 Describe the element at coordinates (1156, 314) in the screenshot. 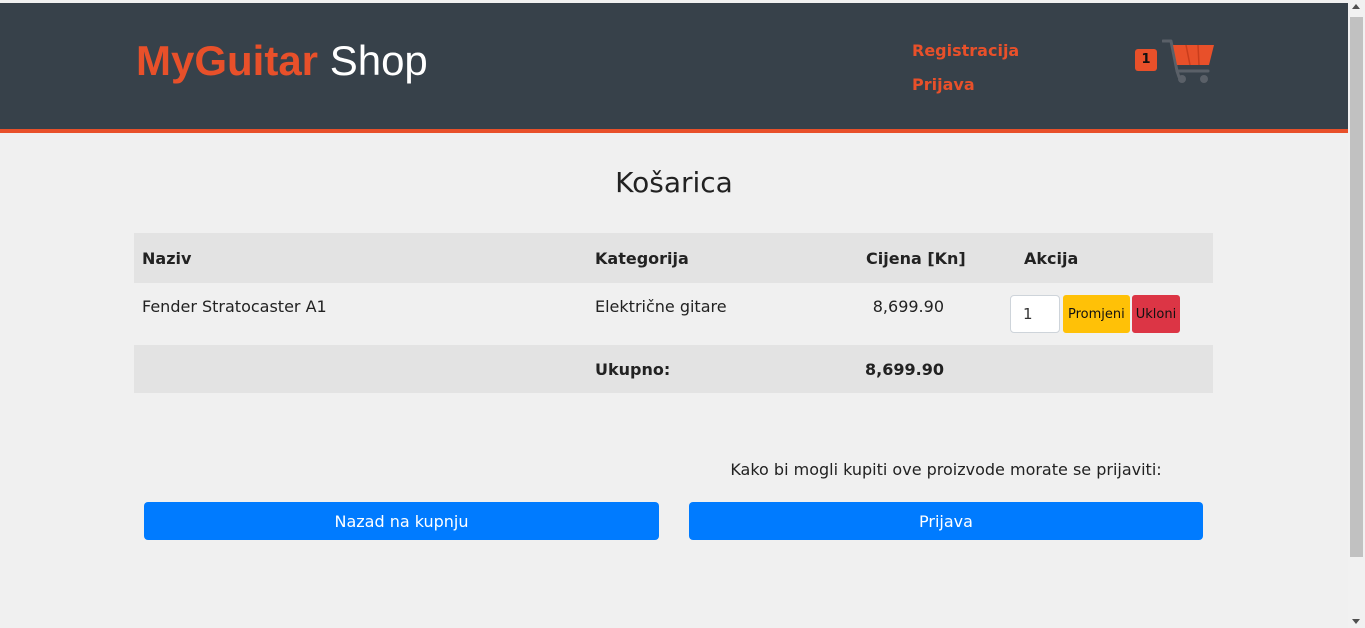

I see `remove-button: Ukloni` at that location.